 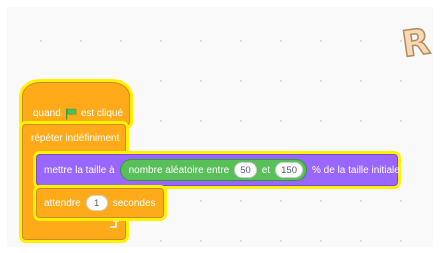 I want to click on random-from-input: 50, so click(x=245, y=170).